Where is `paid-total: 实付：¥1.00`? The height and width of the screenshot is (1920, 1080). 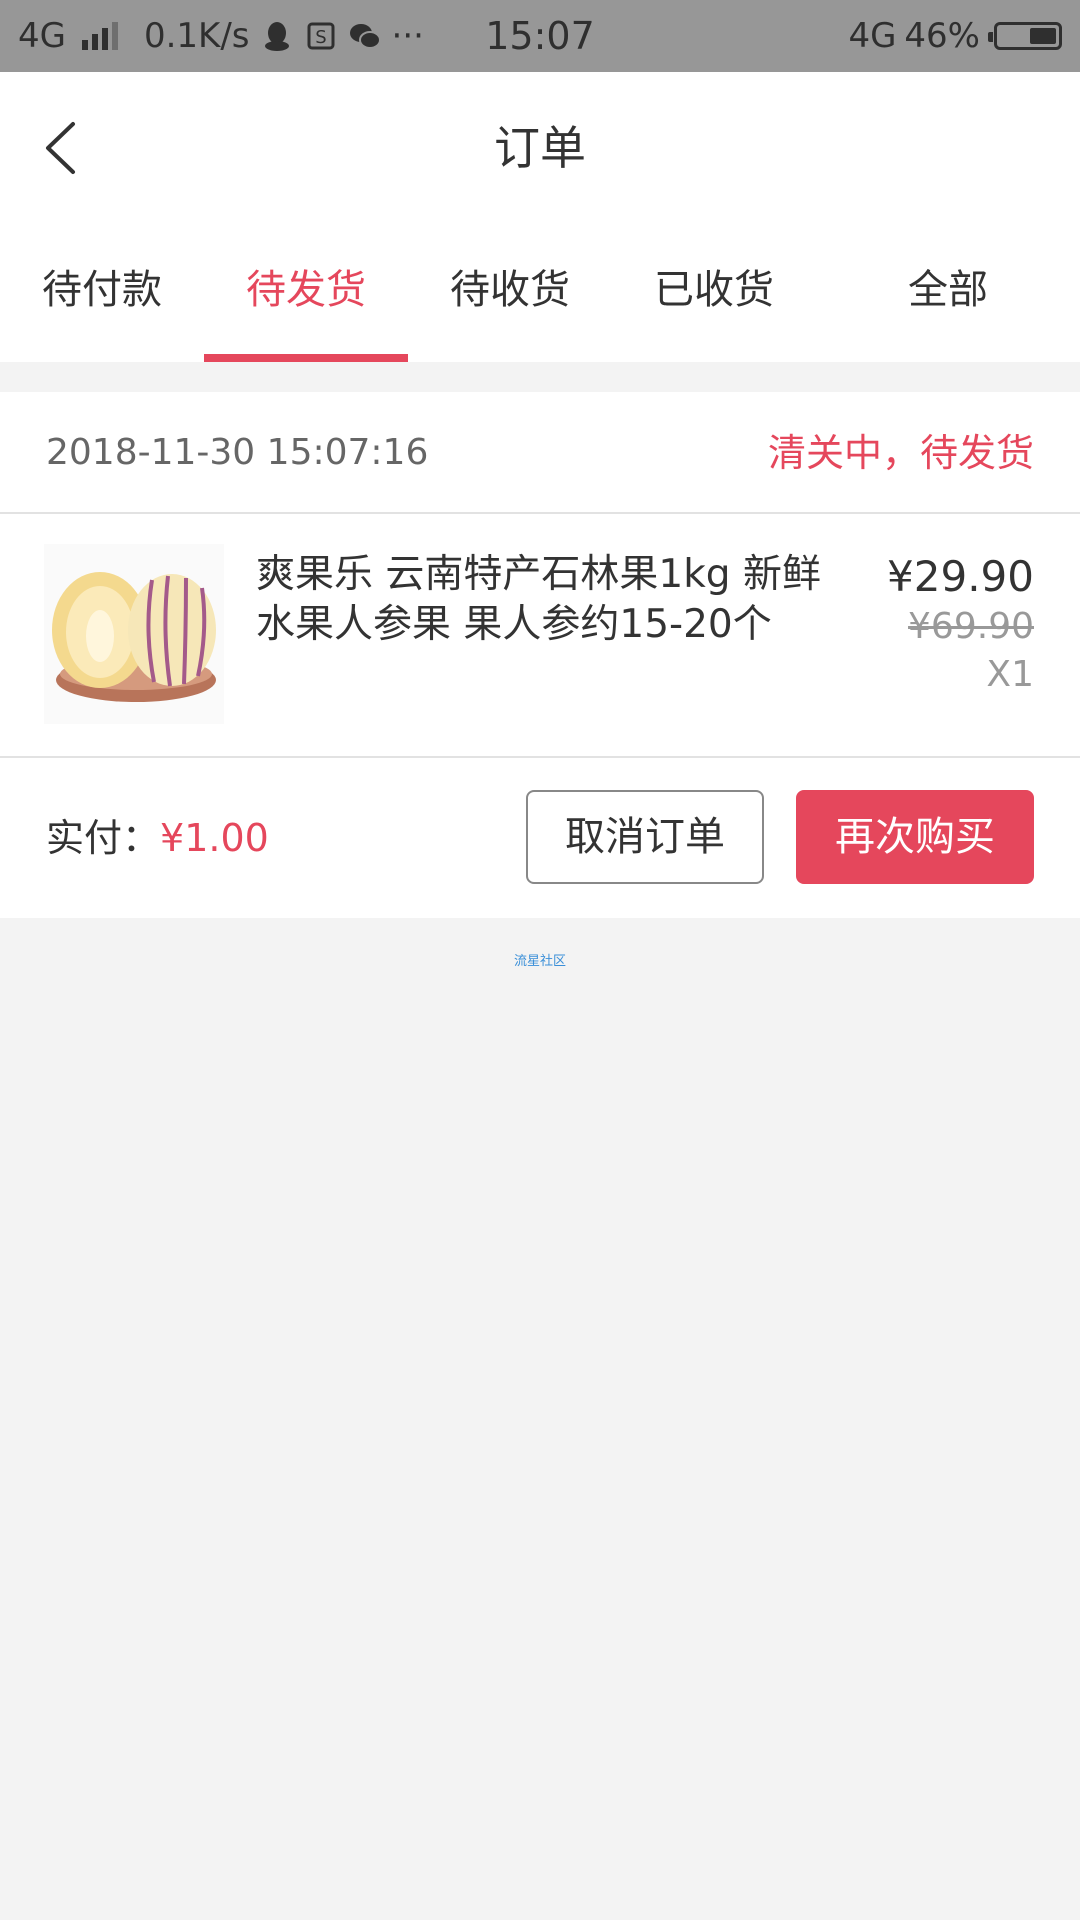 paid-total: 实付：¥1.00 is located at coordinates (157, 838).